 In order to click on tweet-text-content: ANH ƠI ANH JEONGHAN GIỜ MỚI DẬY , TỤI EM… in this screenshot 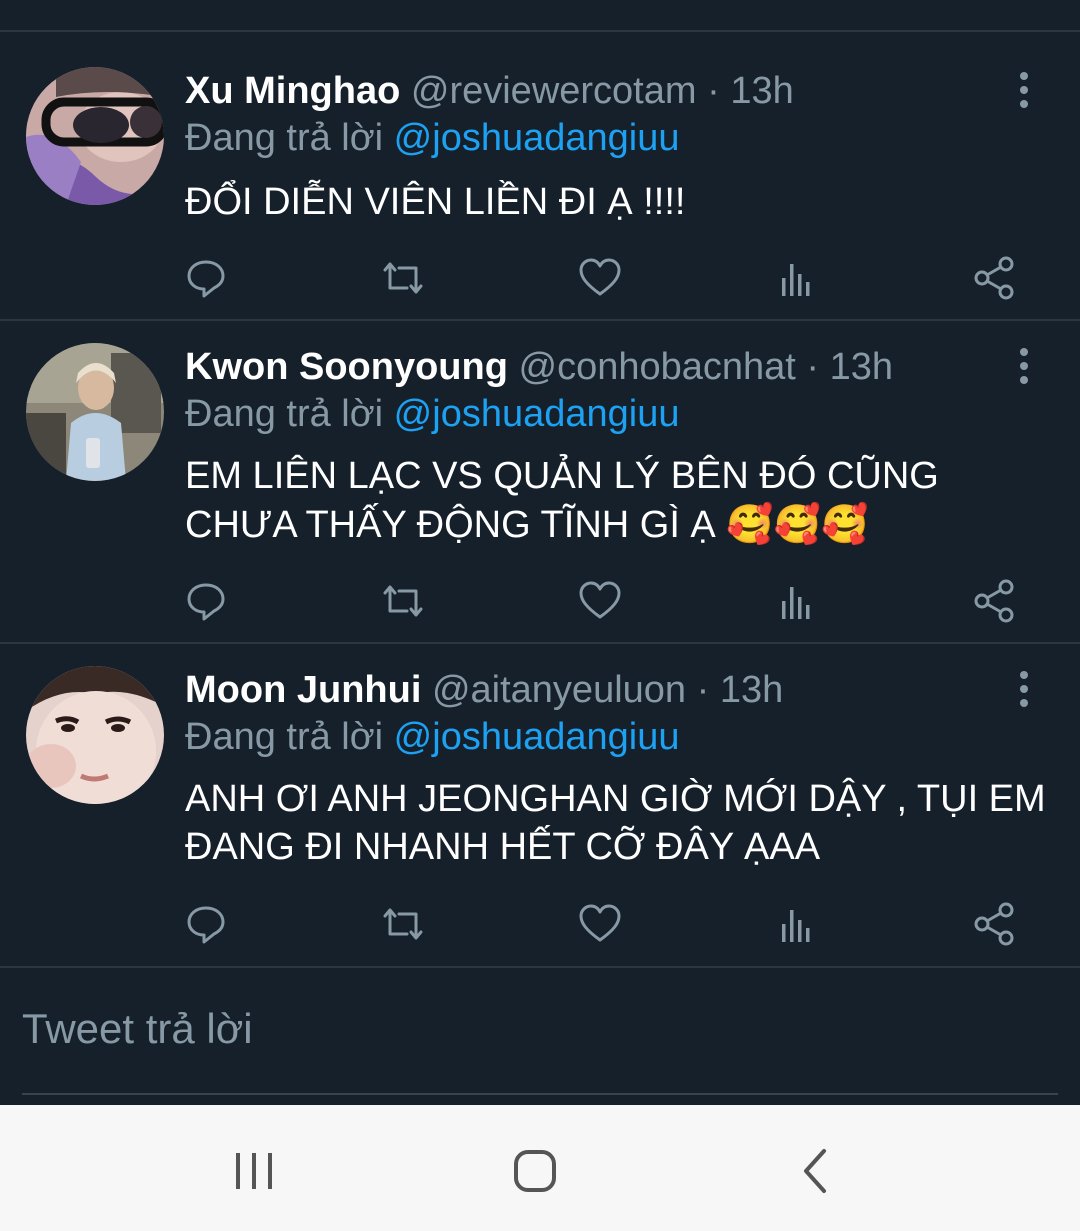, I will do `click(615, 823)`.